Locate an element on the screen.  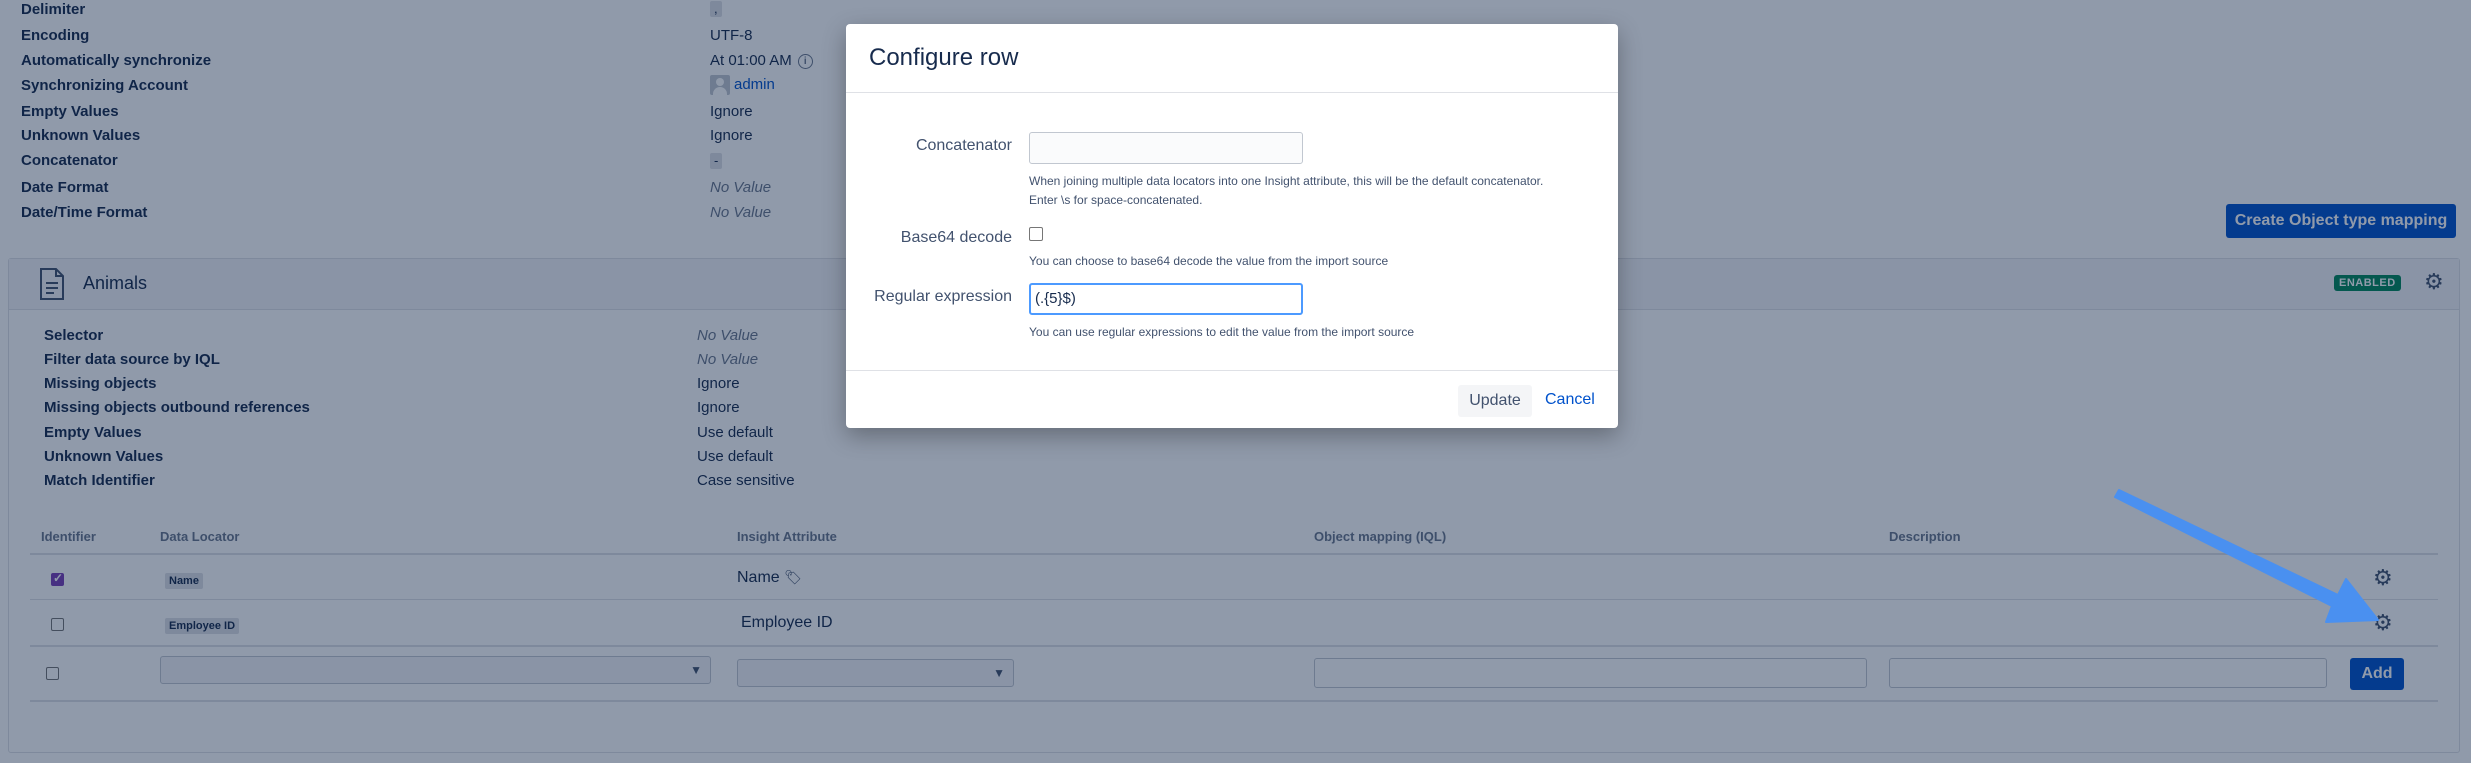
dialog-footer-divider is located at coordinates (1232, 370).